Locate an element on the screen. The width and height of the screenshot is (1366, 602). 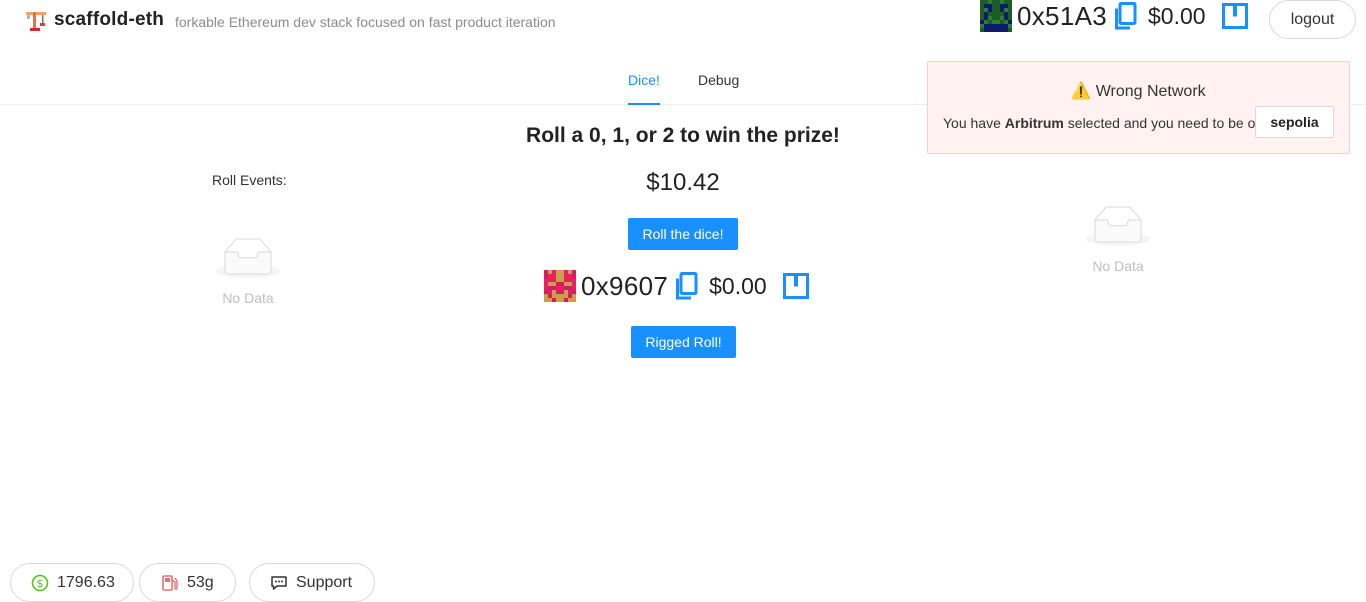
tab-debug: Debug is located at coordinates (718, 80).